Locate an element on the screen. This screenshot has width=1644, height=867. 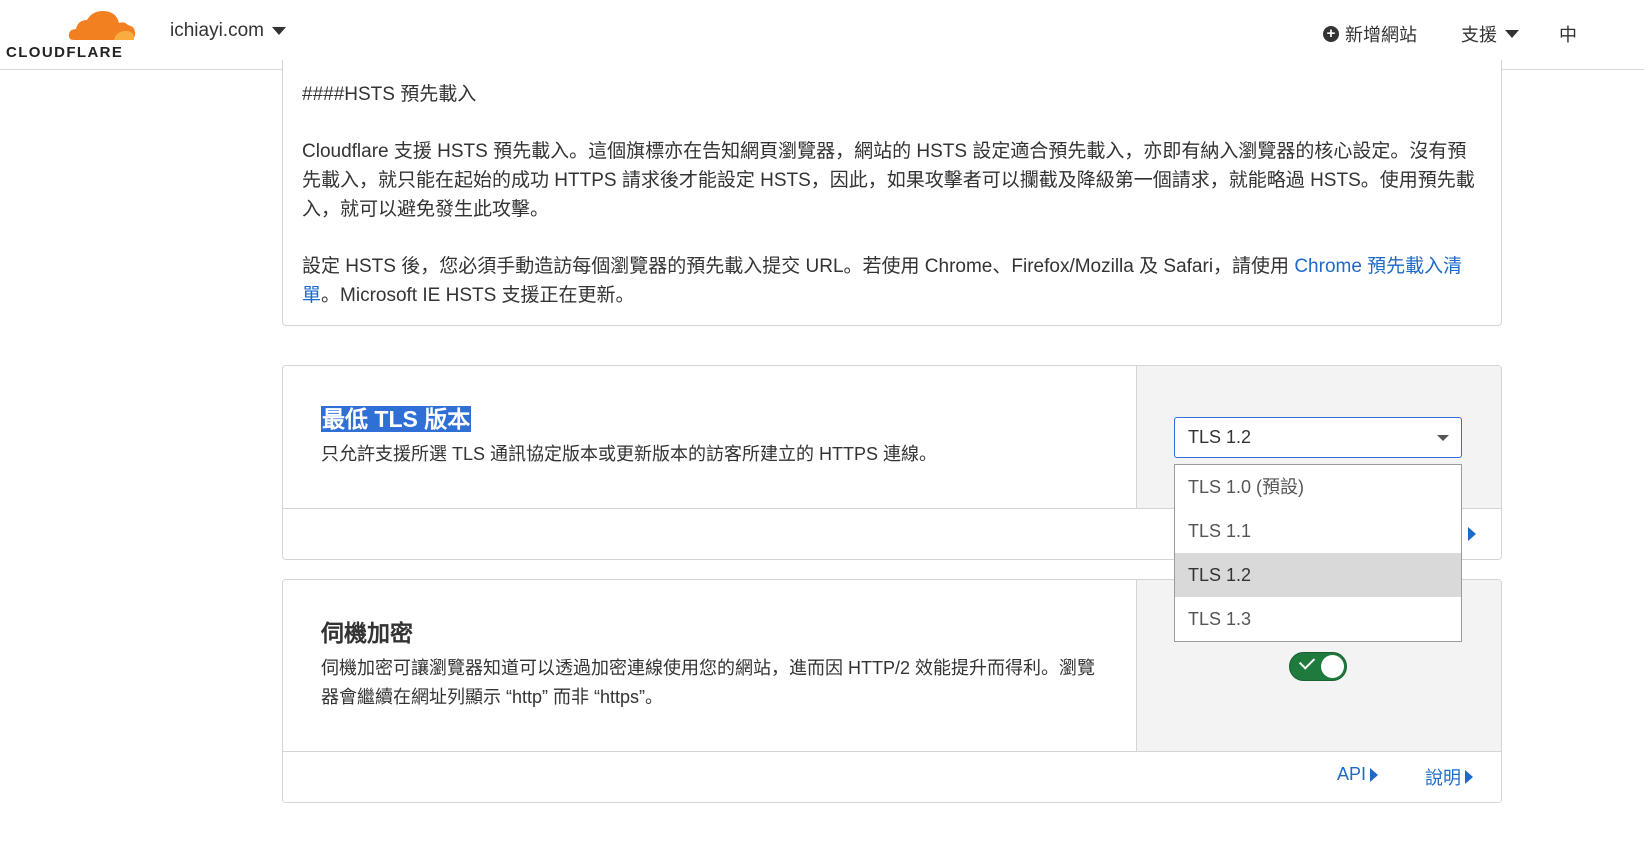
add-site-label: 新增網站 is located at coordinates (1381, 35).